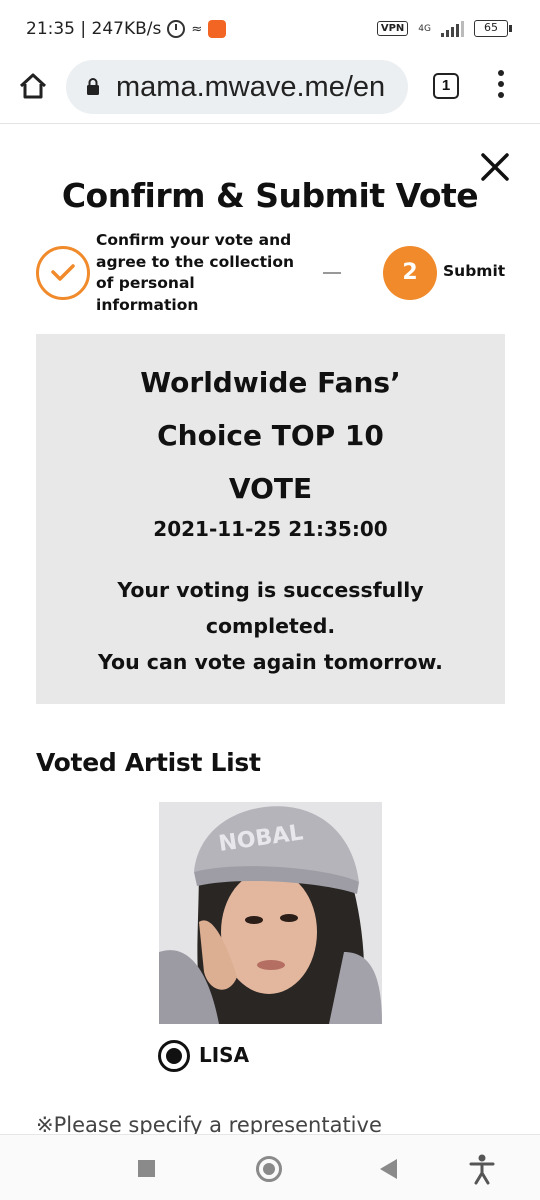  I want to click on more-vert-icon, so click(501, 86).